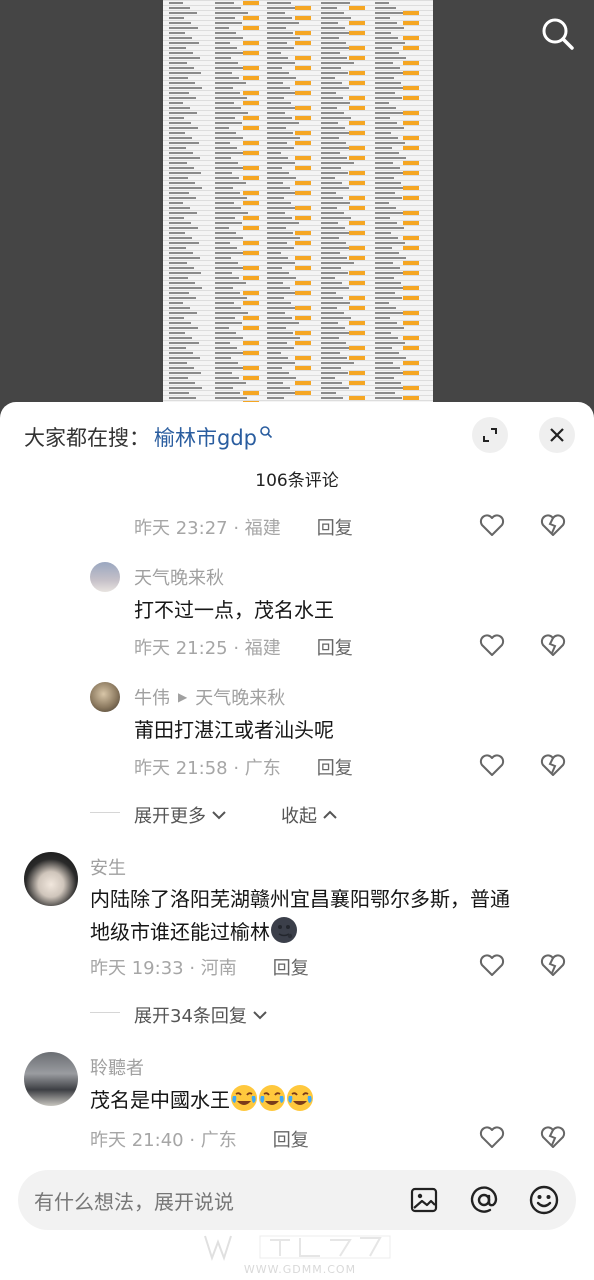  Describe the element at coordinates (148, 437) in the screenshot. I see `suggested-search: 大家都在搜： 榆林市gdp` at that location.